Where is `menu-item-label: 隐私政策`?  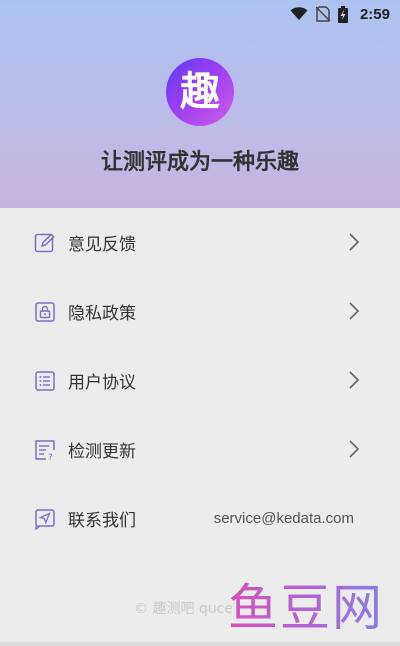 menu-item-label: 隐私政策 is located at coordinates (102, 314).